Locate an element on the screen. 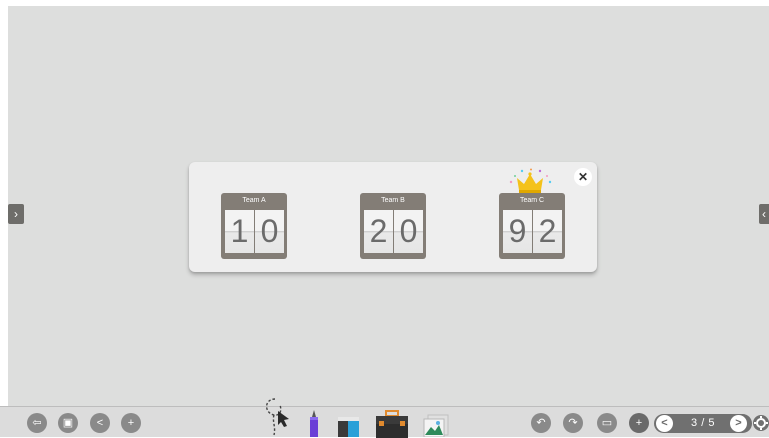  pen-icon is located at coordinates (314, 423).